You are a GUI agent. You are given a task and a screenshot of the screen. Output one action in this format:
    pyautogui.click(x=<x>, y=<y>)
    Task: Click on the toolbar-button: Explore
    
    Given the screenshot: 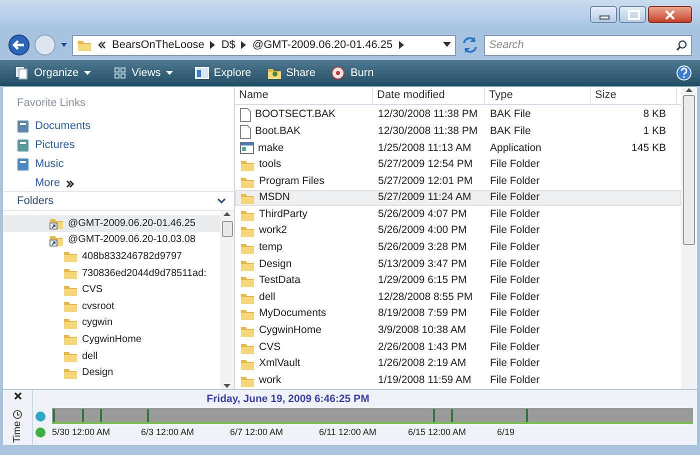 What is the action you would take?
    pyautogui.click(x=223, y=73)
    